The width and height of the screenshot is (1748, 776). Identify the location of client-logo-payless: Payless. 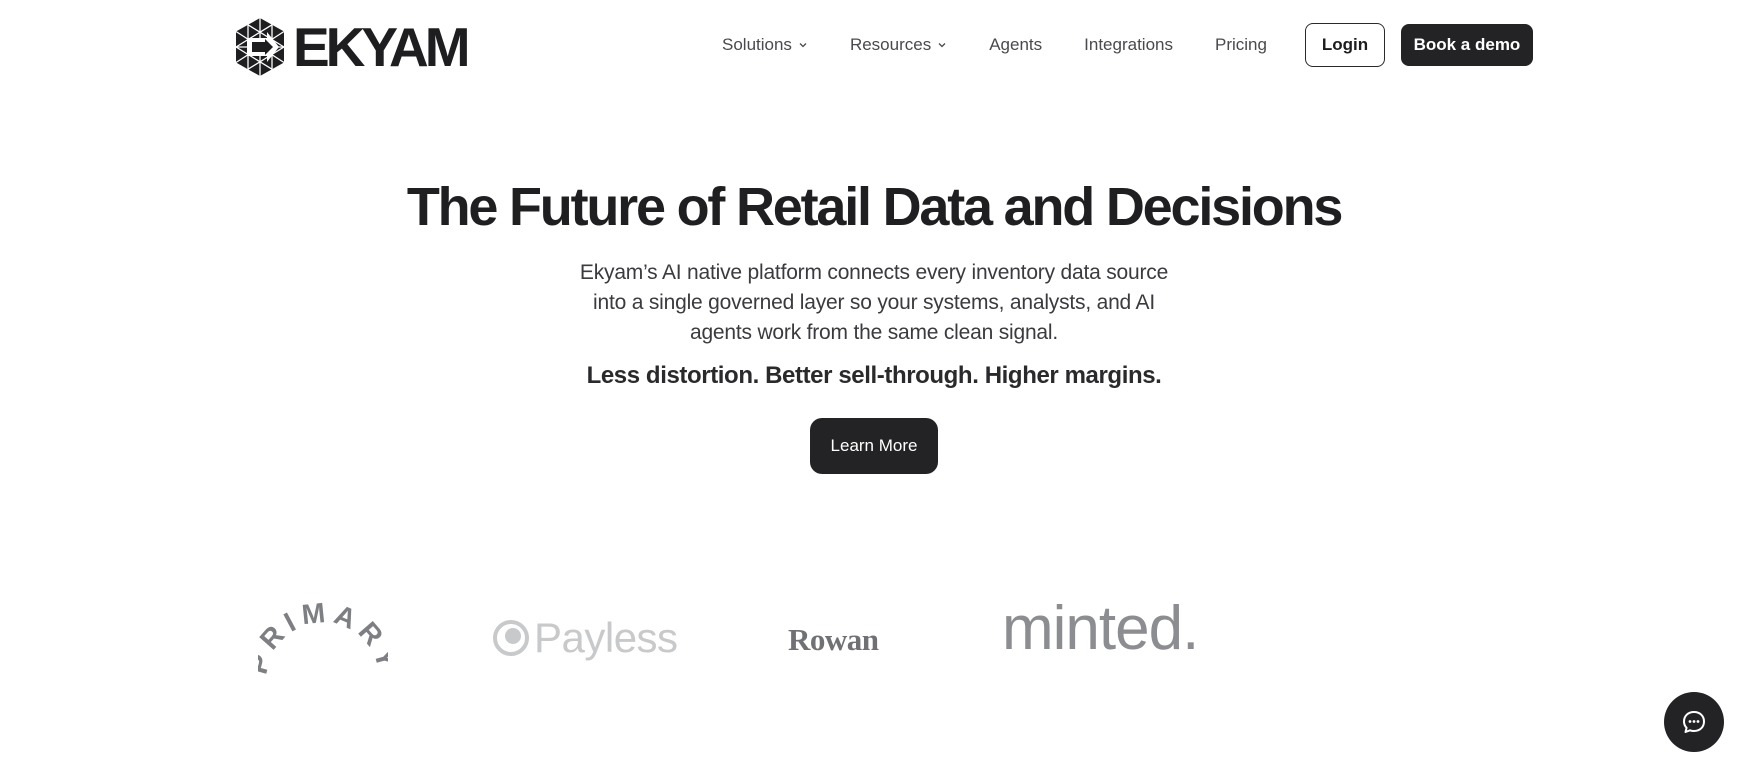
(585, 638).